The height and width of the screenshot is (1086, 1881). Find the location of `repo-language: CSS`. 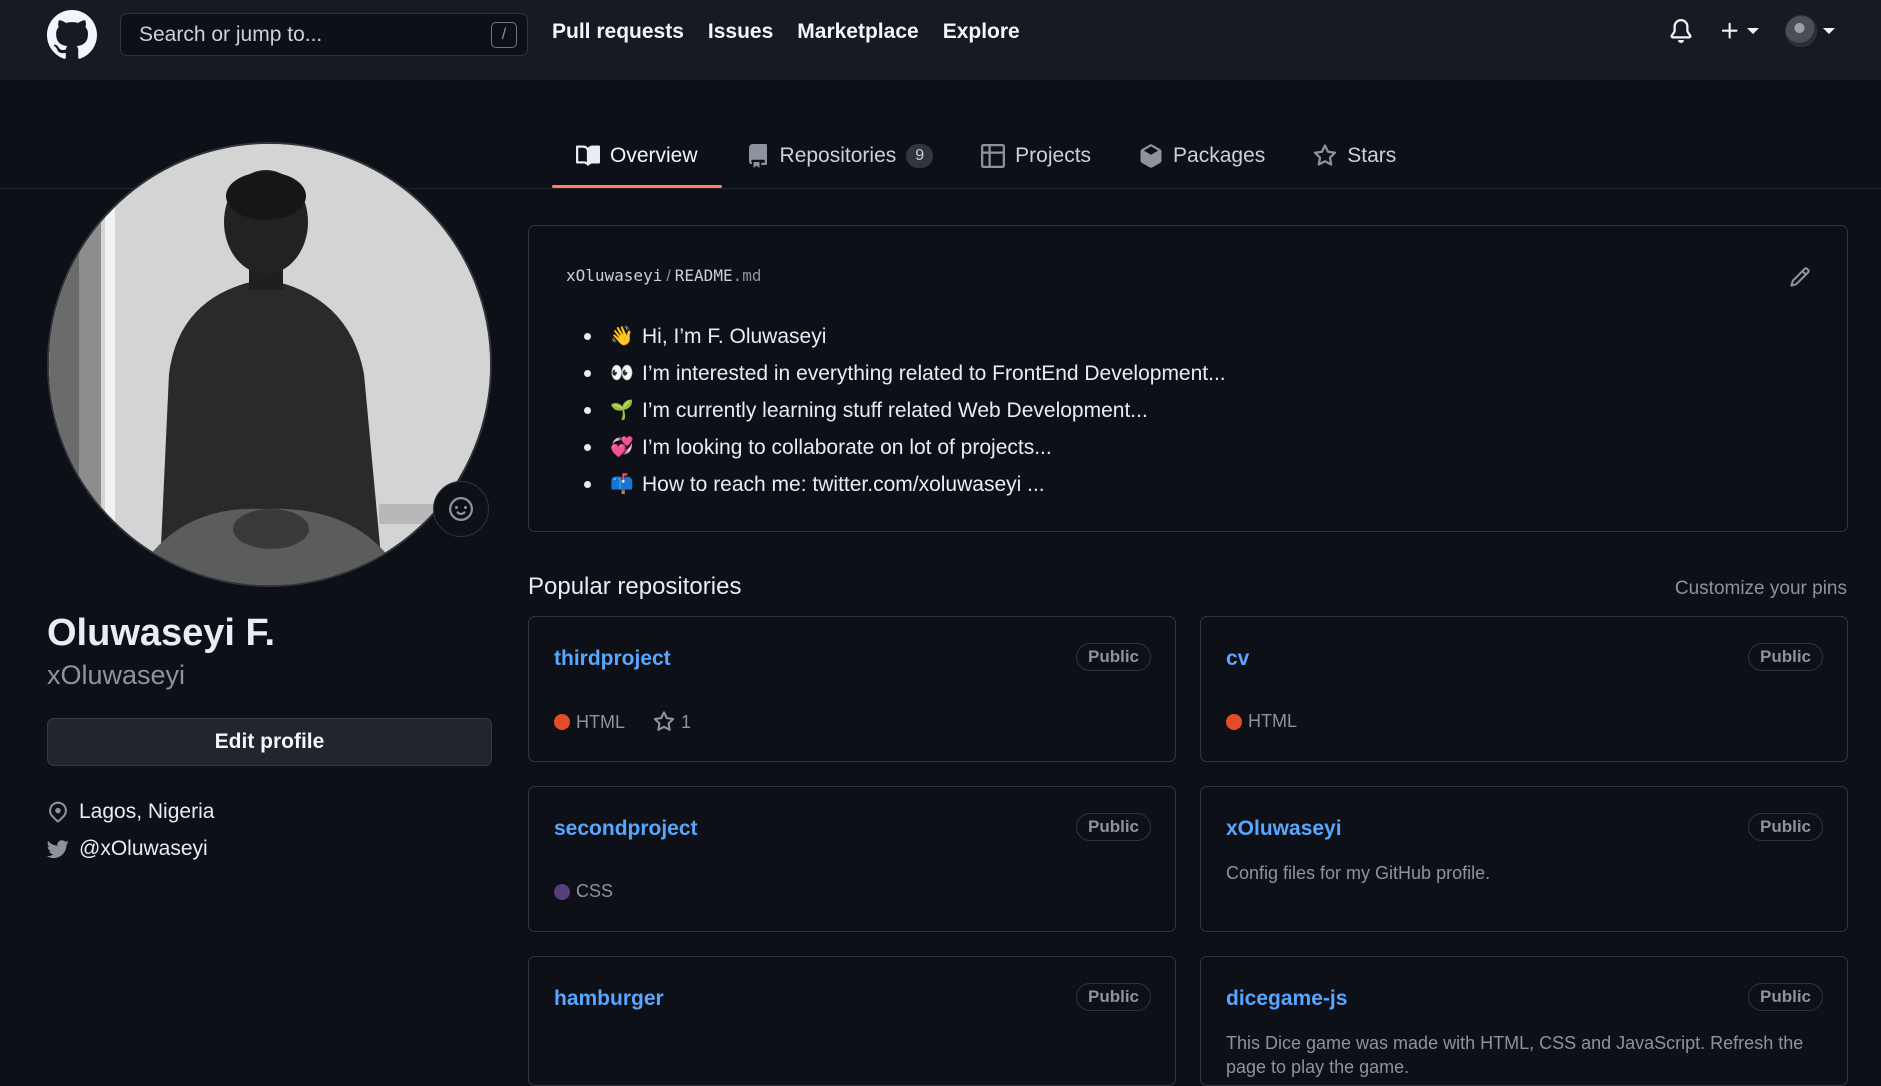

repo-language: CSS is located at coordinates (583, 891).